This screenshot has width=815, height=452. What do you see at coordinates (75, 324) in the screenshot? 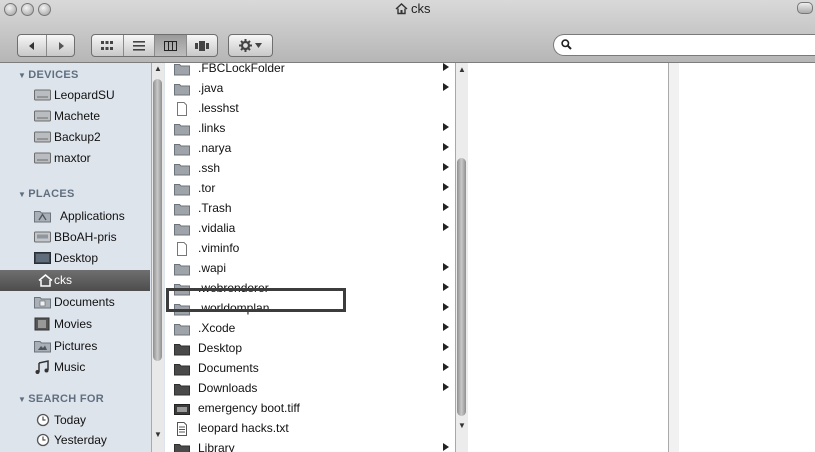
I see `sidebar-item-movies: Movies` at bounding box center [75, 324].